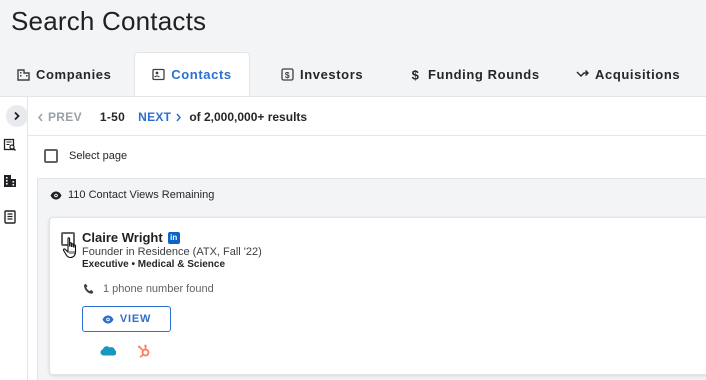 The image size is (706, 380). What do you see at coordinates (201, 74) in the screenshot?
I see `tab-label: Contacts` at bounding box center [201, 74].